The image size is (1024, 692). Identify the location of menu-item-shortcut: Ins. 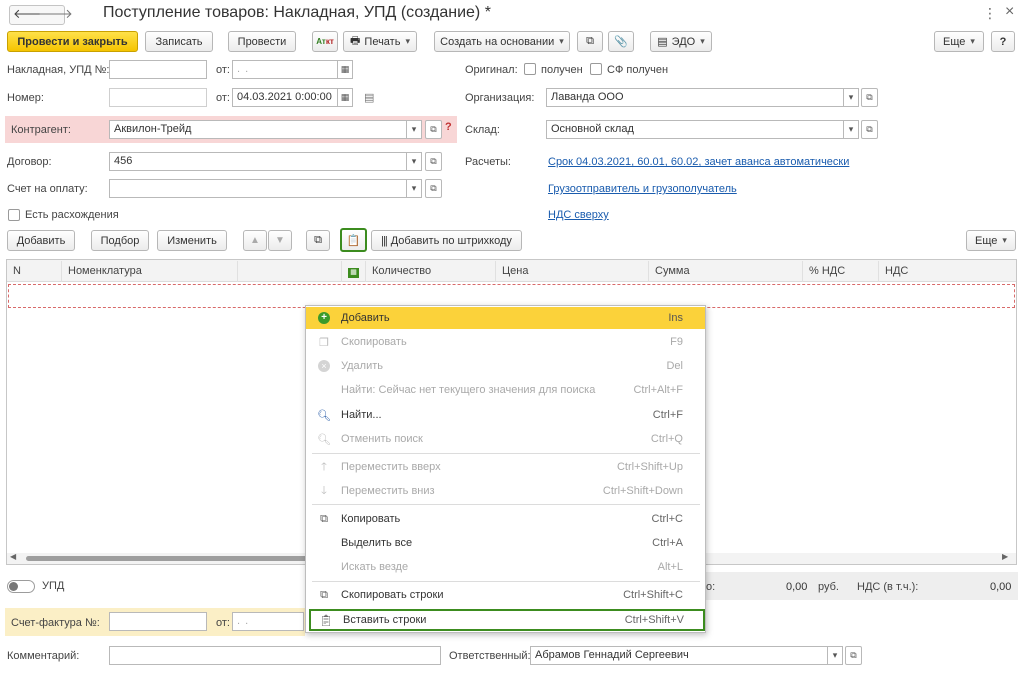
(675, 318).